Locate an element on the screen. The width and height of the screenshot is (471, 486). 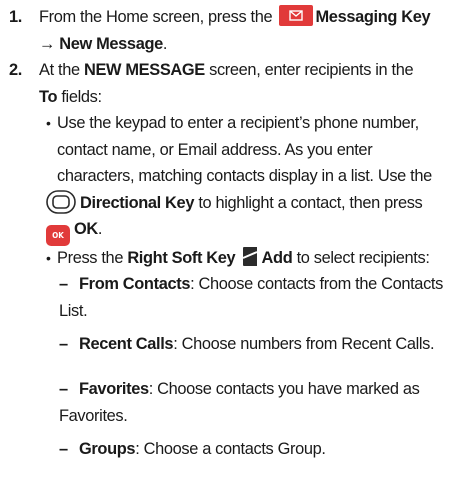
option-desc: : Choose a contacts Group. is located at coordinates (230, 449).